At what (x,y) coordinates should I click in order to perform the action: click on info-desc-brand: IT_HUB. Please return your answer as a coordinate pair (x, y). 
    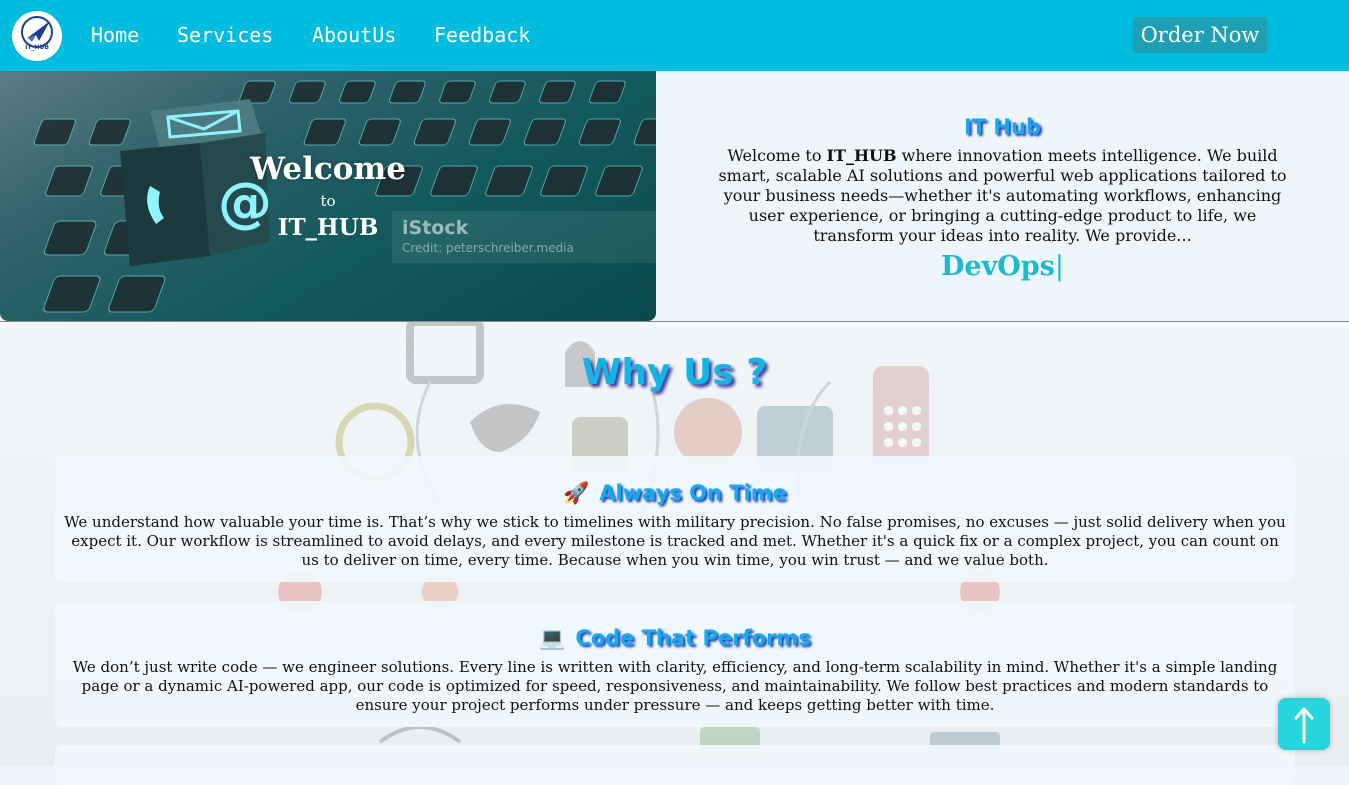
    Looking at the image, I should click on (861, 155).